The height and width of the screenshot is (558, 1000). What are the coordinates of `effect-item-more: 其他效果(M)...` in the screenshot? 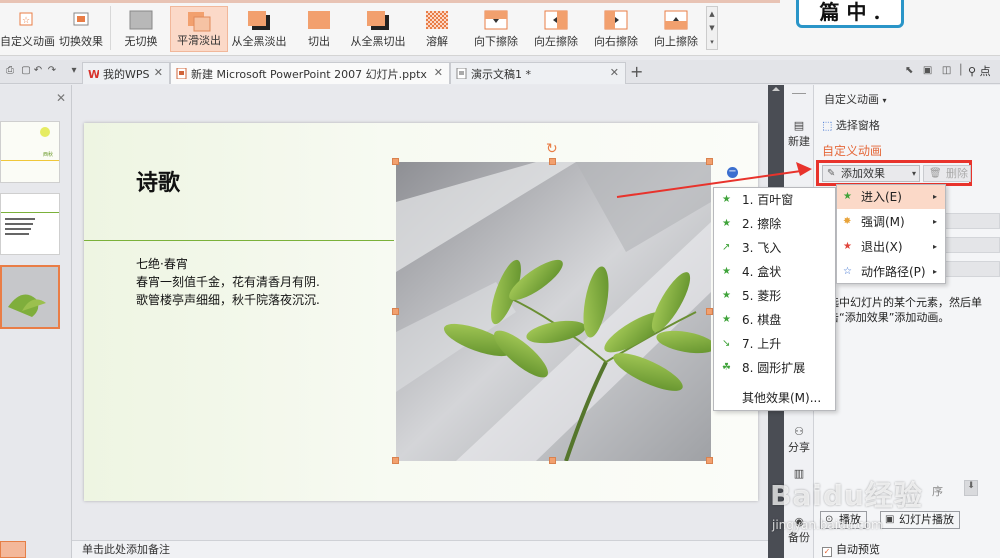 It's located at (774, 398).